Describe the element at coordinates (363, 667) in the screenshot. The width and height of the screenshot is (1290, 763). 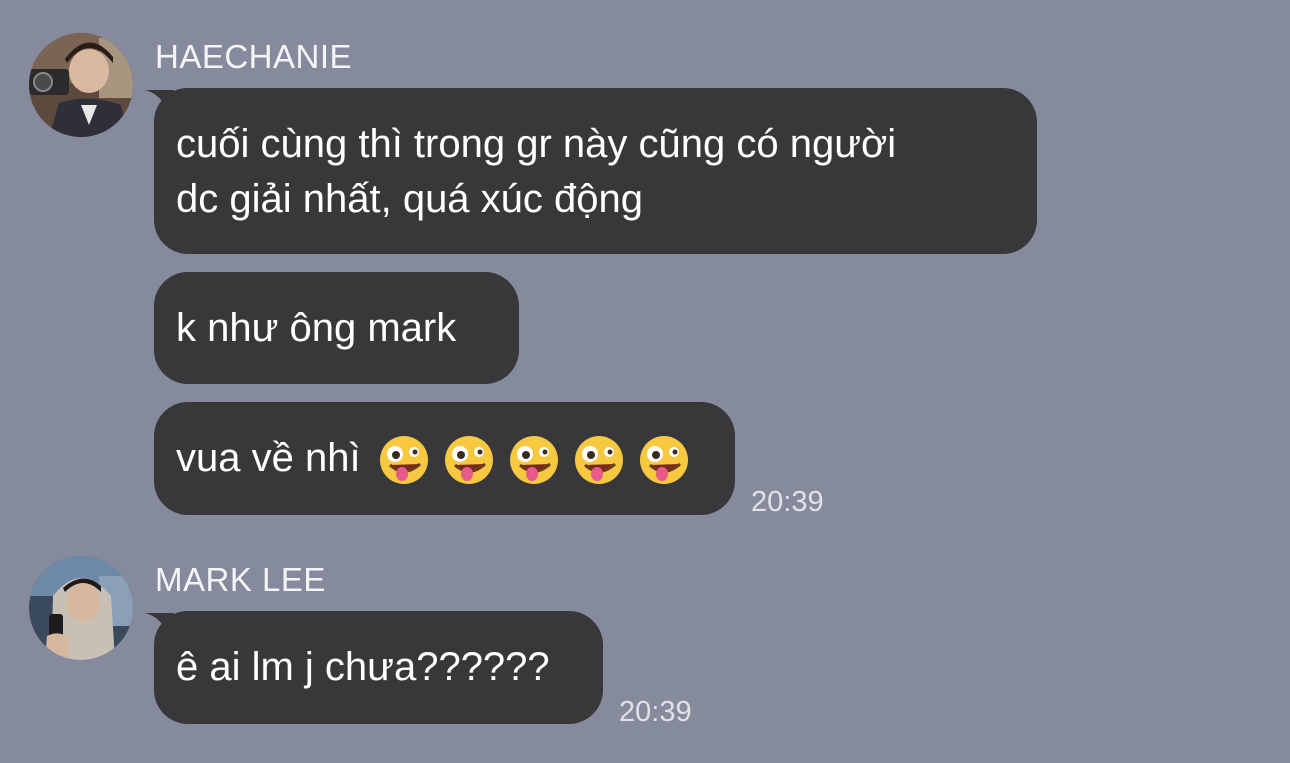
I see `message-text: ê ai lm j chưa??????` at that location.